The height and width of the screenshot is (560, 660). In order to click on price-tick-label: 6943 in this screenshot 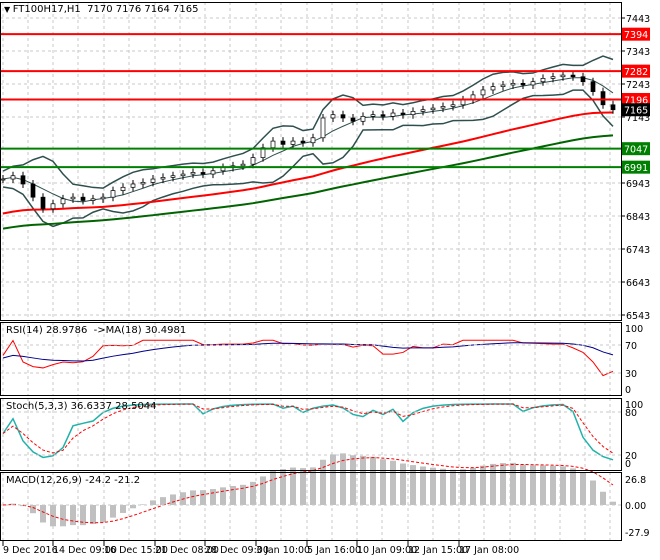, I will do `click(638, 184)`.